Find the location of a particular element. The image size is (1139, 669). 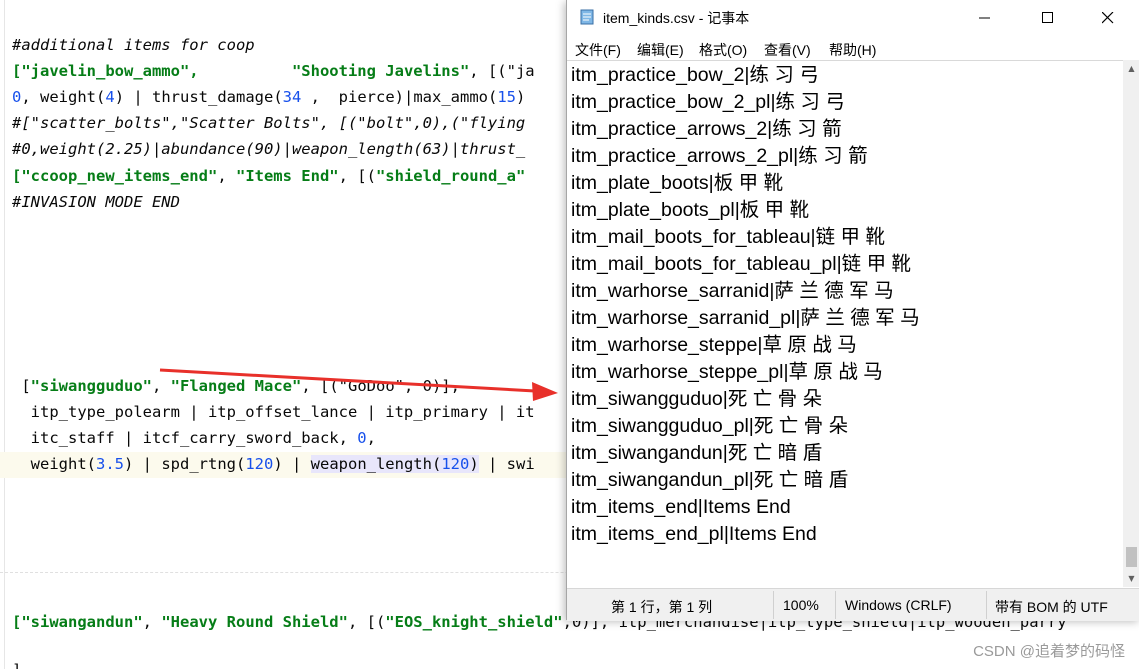

code-text: [ is located at coordinates (21, 386).